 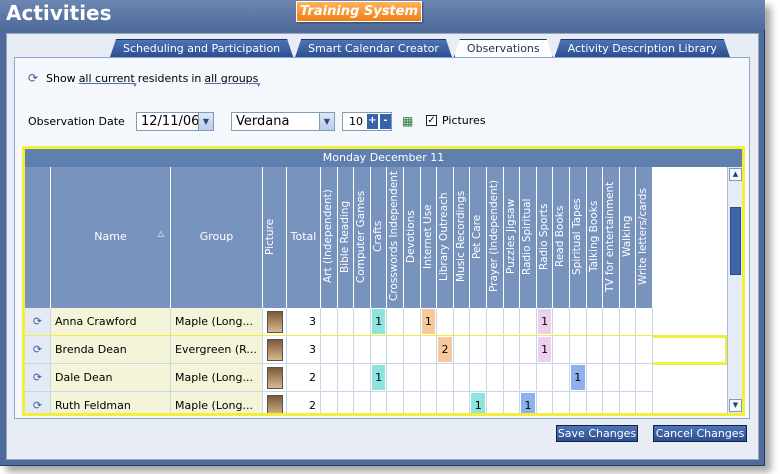 What do you see at coordinates (376, 322) in the screenshot?
I see `table-row: ⟳ Anna Crawford Maple (Long... 3 1 1 1` at bounding box center [376, 322].